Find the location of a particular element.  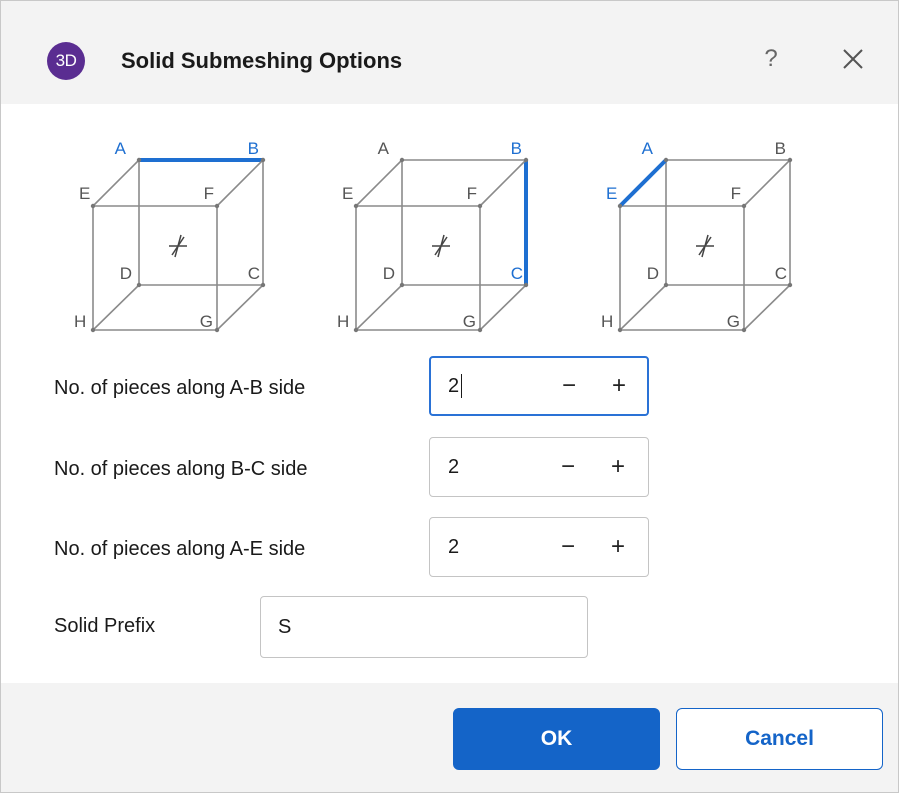

close-icon is located at coordinates (853, 59).